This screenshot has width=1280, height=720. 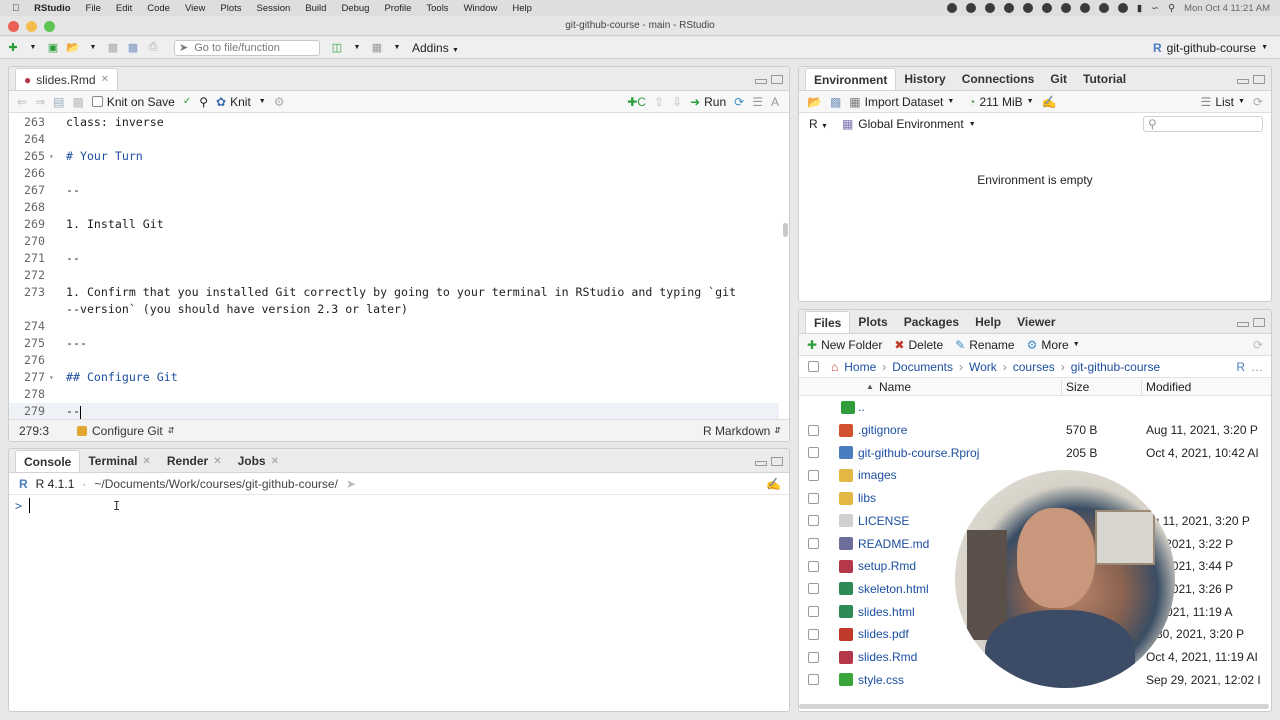 What do you see at coordinates (377, 48) in the screenshot?
I see `pane-layout-icon: ▦` at bounding box center [377, 48].